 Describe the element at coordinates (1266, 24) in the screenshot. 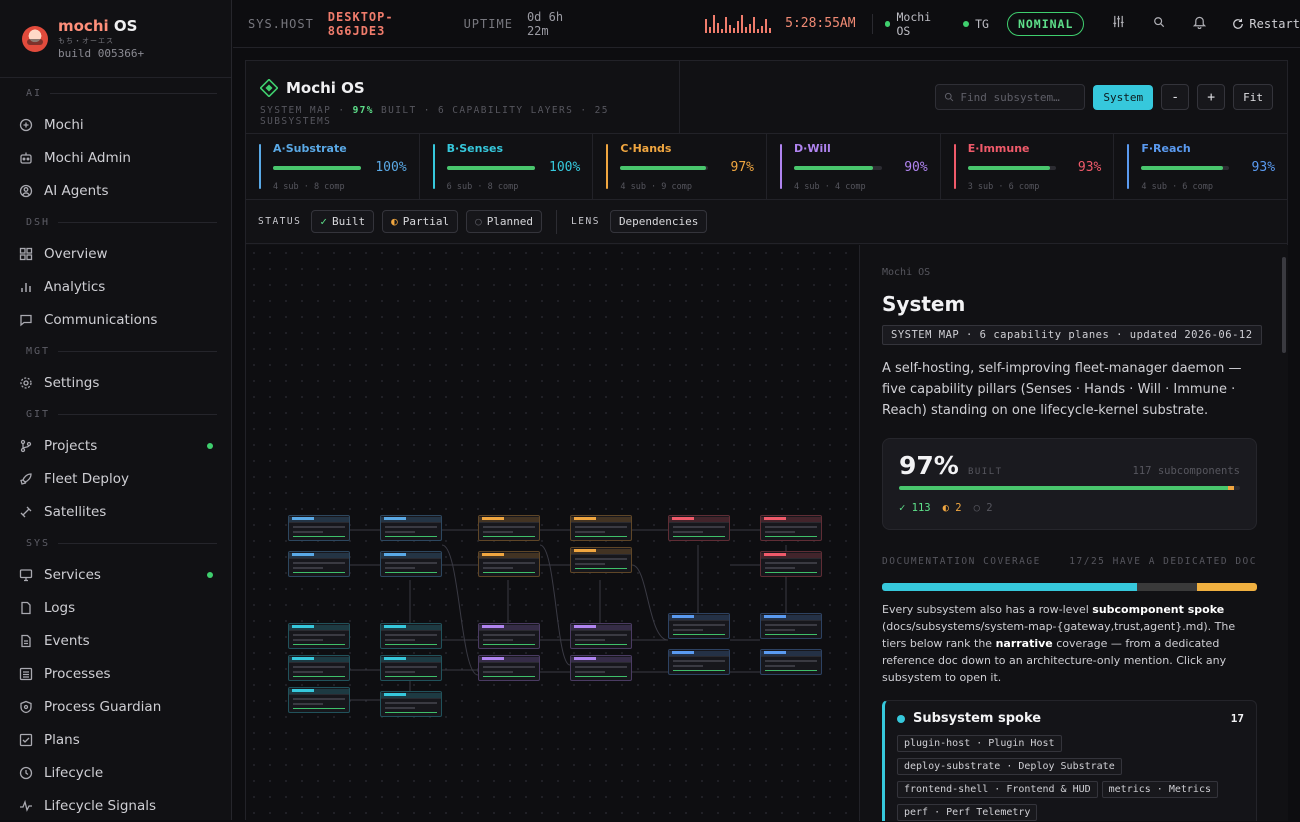

I see `restart-button: Restart` at that location.